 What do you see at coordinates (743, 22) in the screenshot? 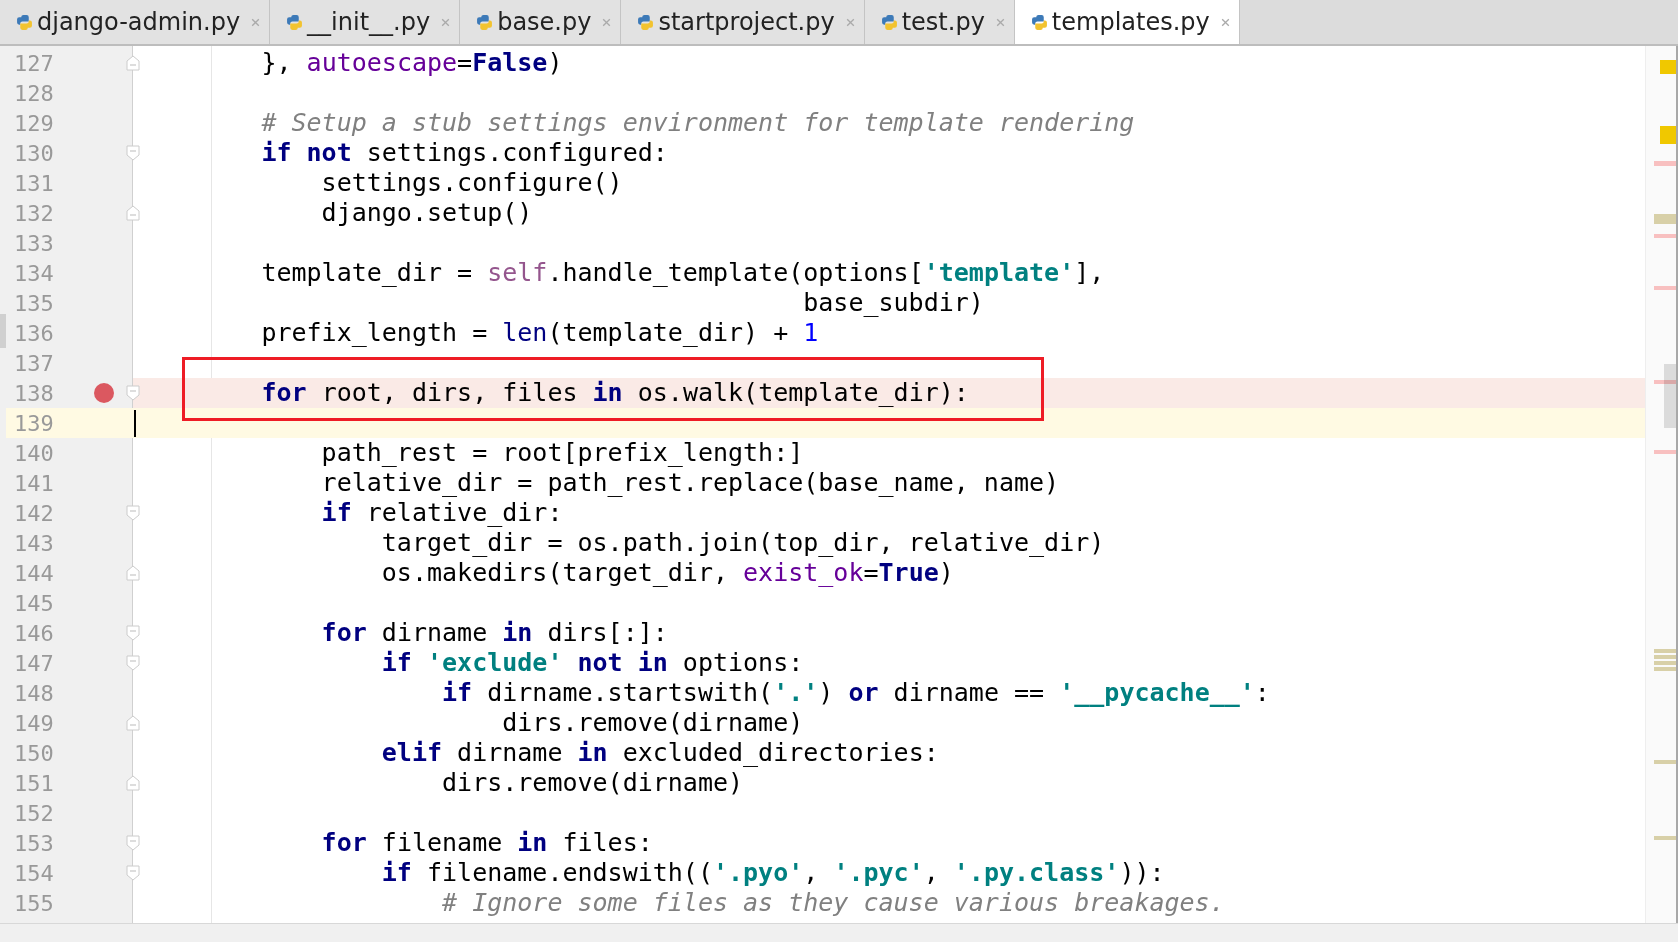
I see `editor-tab: startproject.py` at bounding box center [743, 22].